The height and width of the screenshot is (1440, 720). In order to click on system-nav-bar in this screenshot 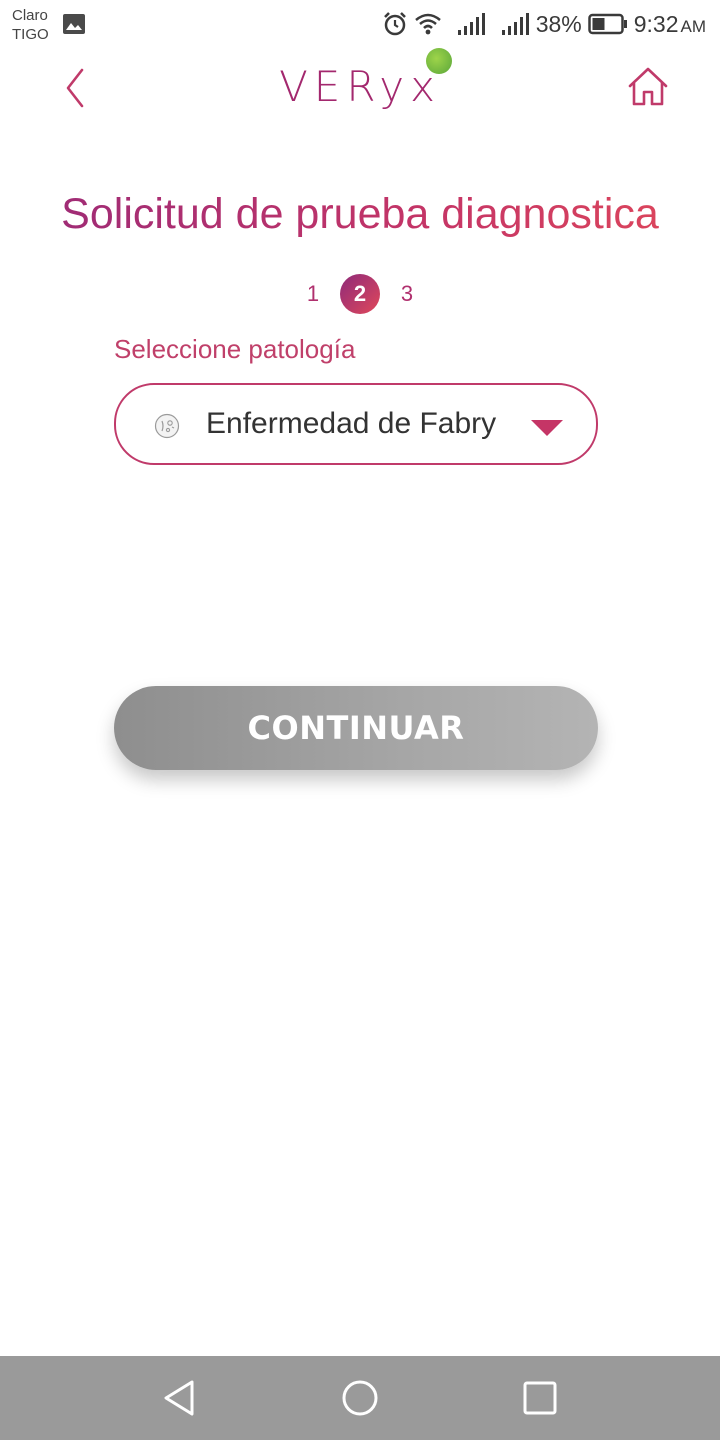, I will do `click(360, 1398)`.